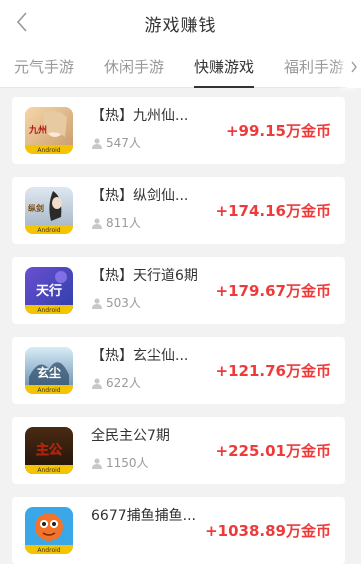 The image size is (361, 564). I want to click on svg-text: 天行, so click(49, 291).